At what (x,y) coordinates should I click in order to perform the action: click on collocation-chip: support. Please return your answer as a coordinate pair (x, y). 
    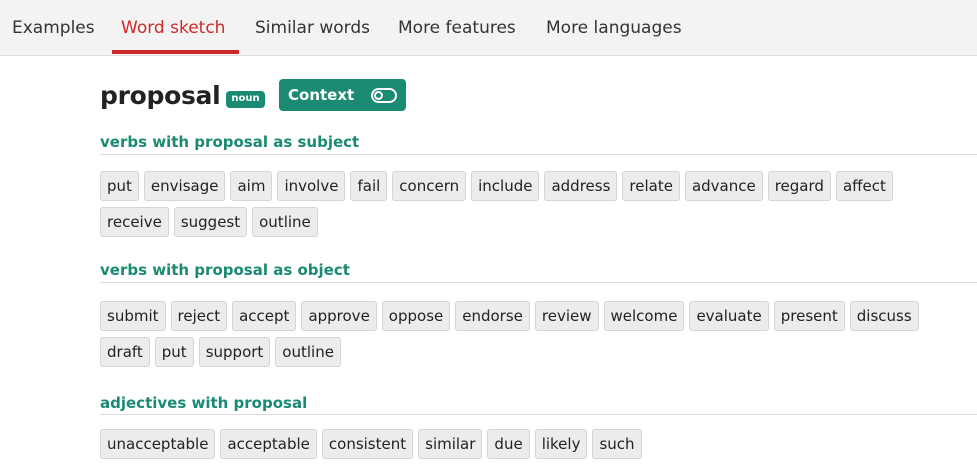
    Looking at the image, I should click on (234, 352).